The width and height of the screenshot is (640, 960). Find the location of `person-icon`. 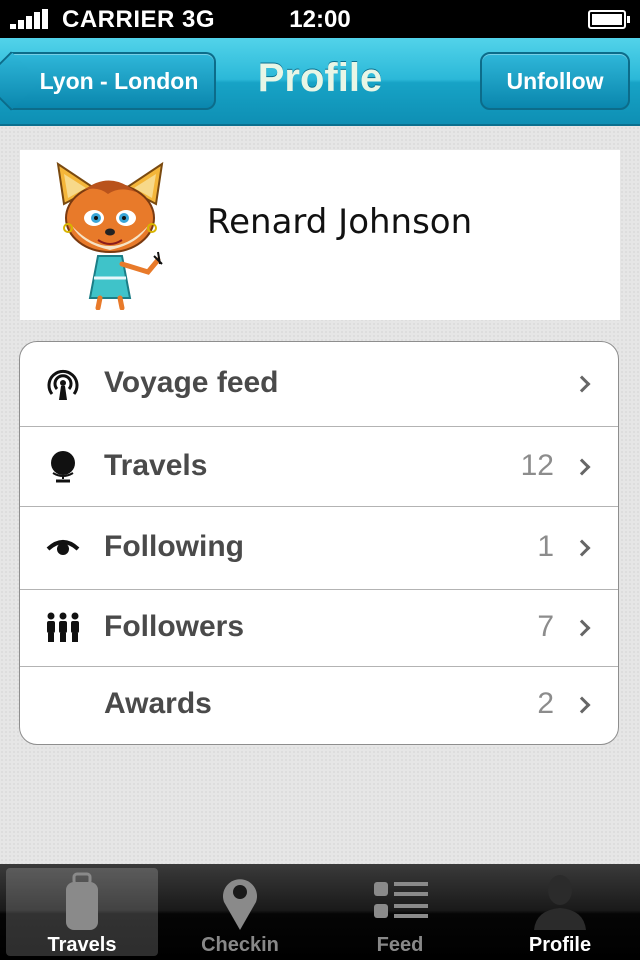

person-icon is located at coordinates (560, 902).